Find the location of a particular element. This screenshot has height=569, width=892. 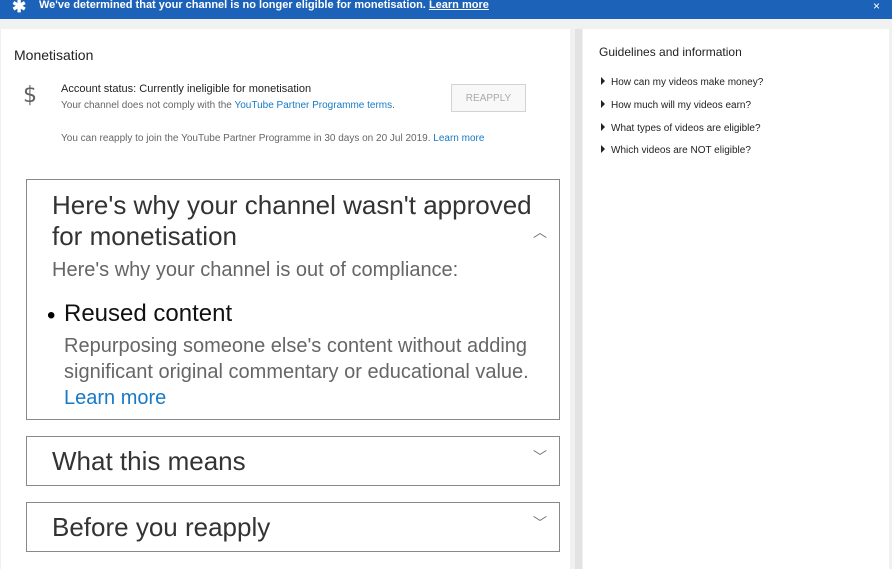

panel-divider is located at coordinates (578, 299).